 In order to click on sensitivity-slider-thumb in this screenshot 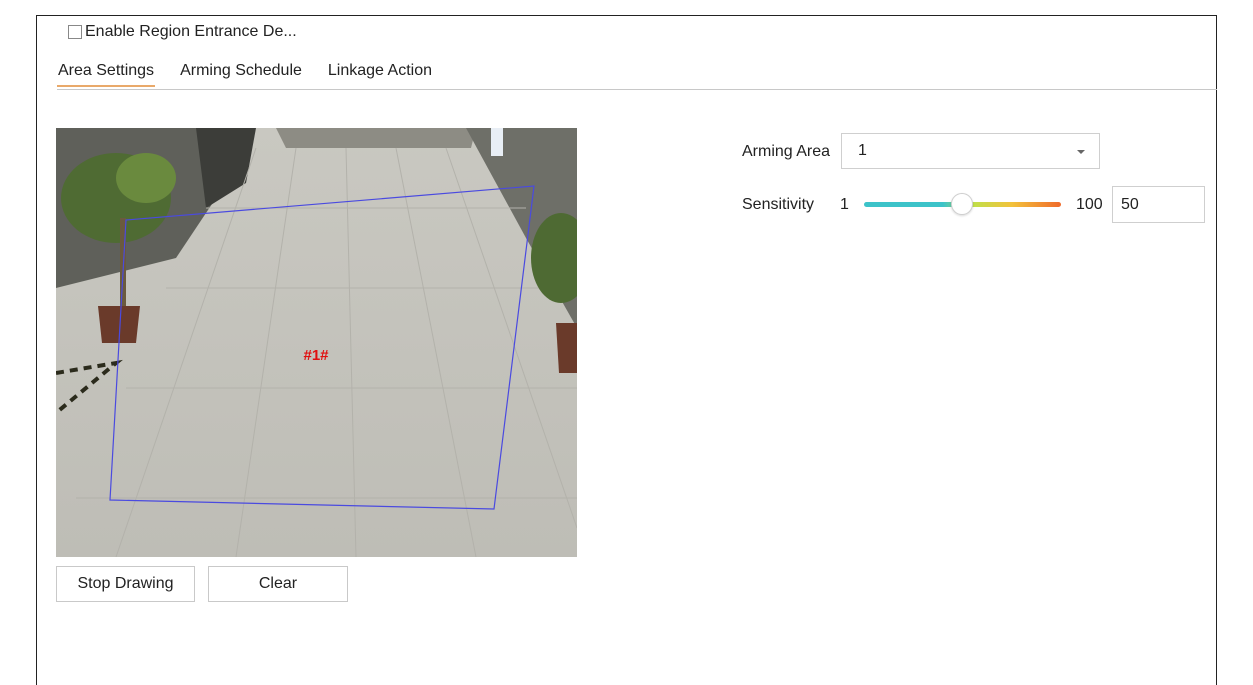, I will do `click(961, 204)`.